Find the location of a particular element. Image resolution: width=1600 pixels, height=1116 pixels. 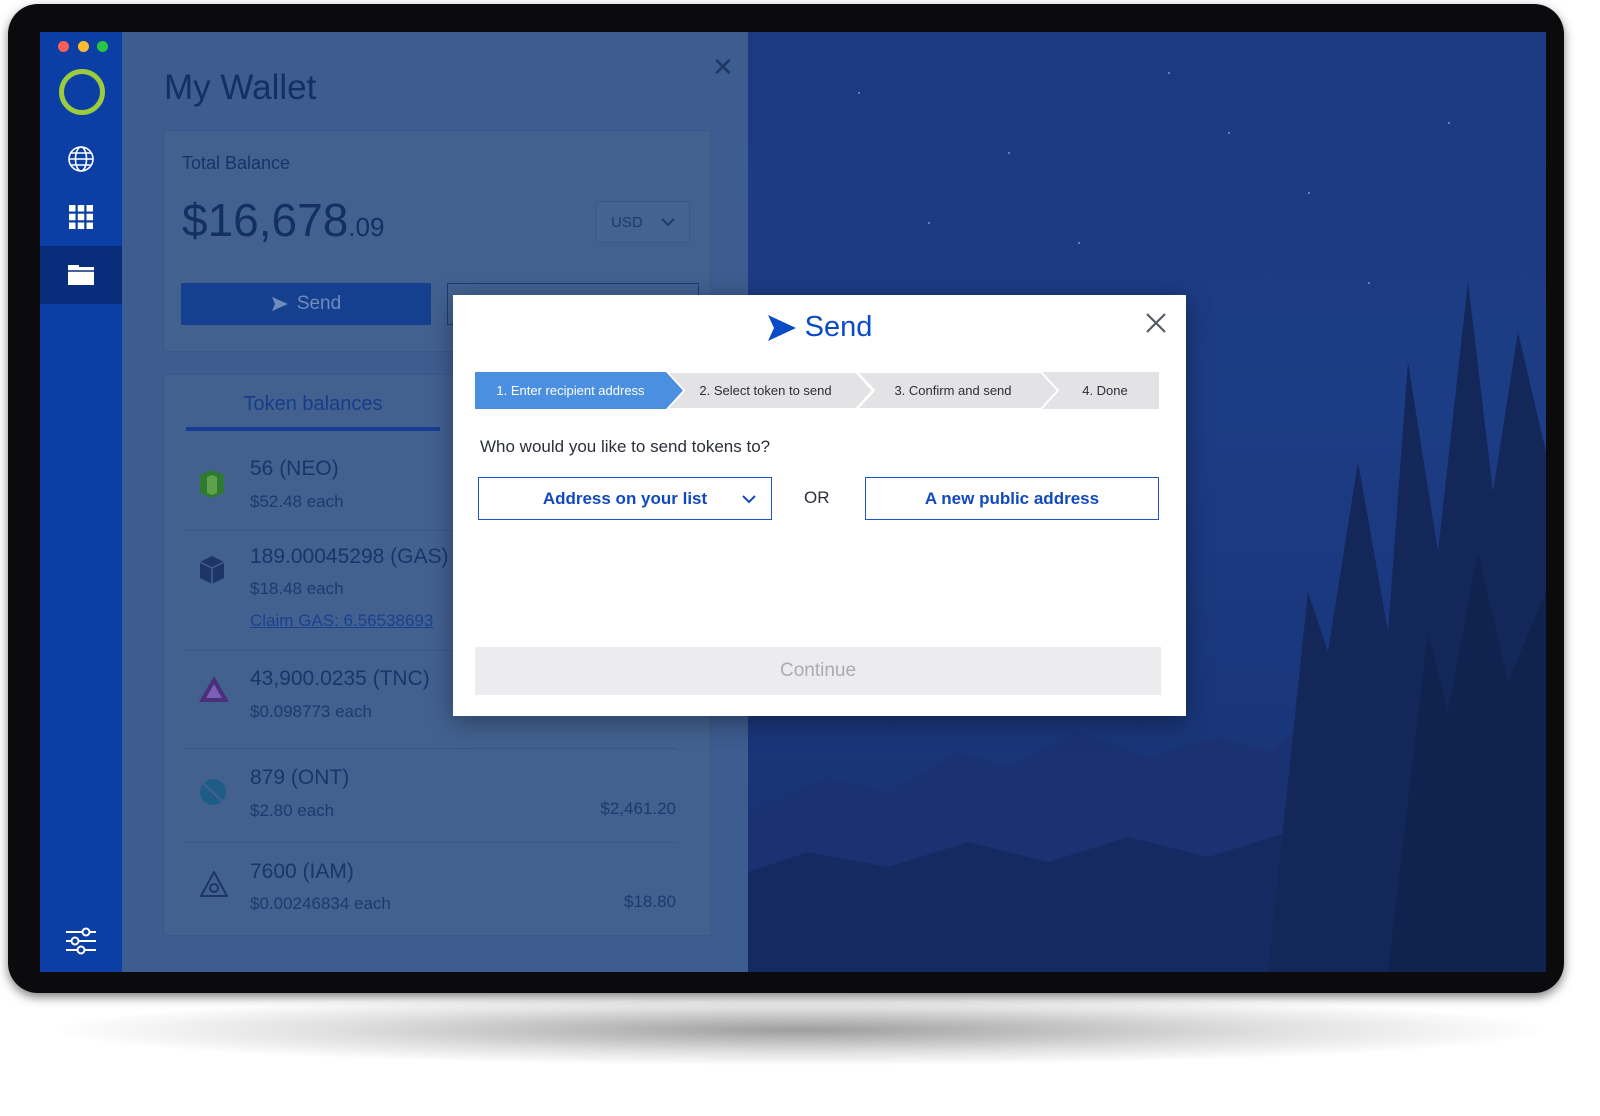

token-name: 43,900.0235 (TNC) is located at coordinates (340, 678).